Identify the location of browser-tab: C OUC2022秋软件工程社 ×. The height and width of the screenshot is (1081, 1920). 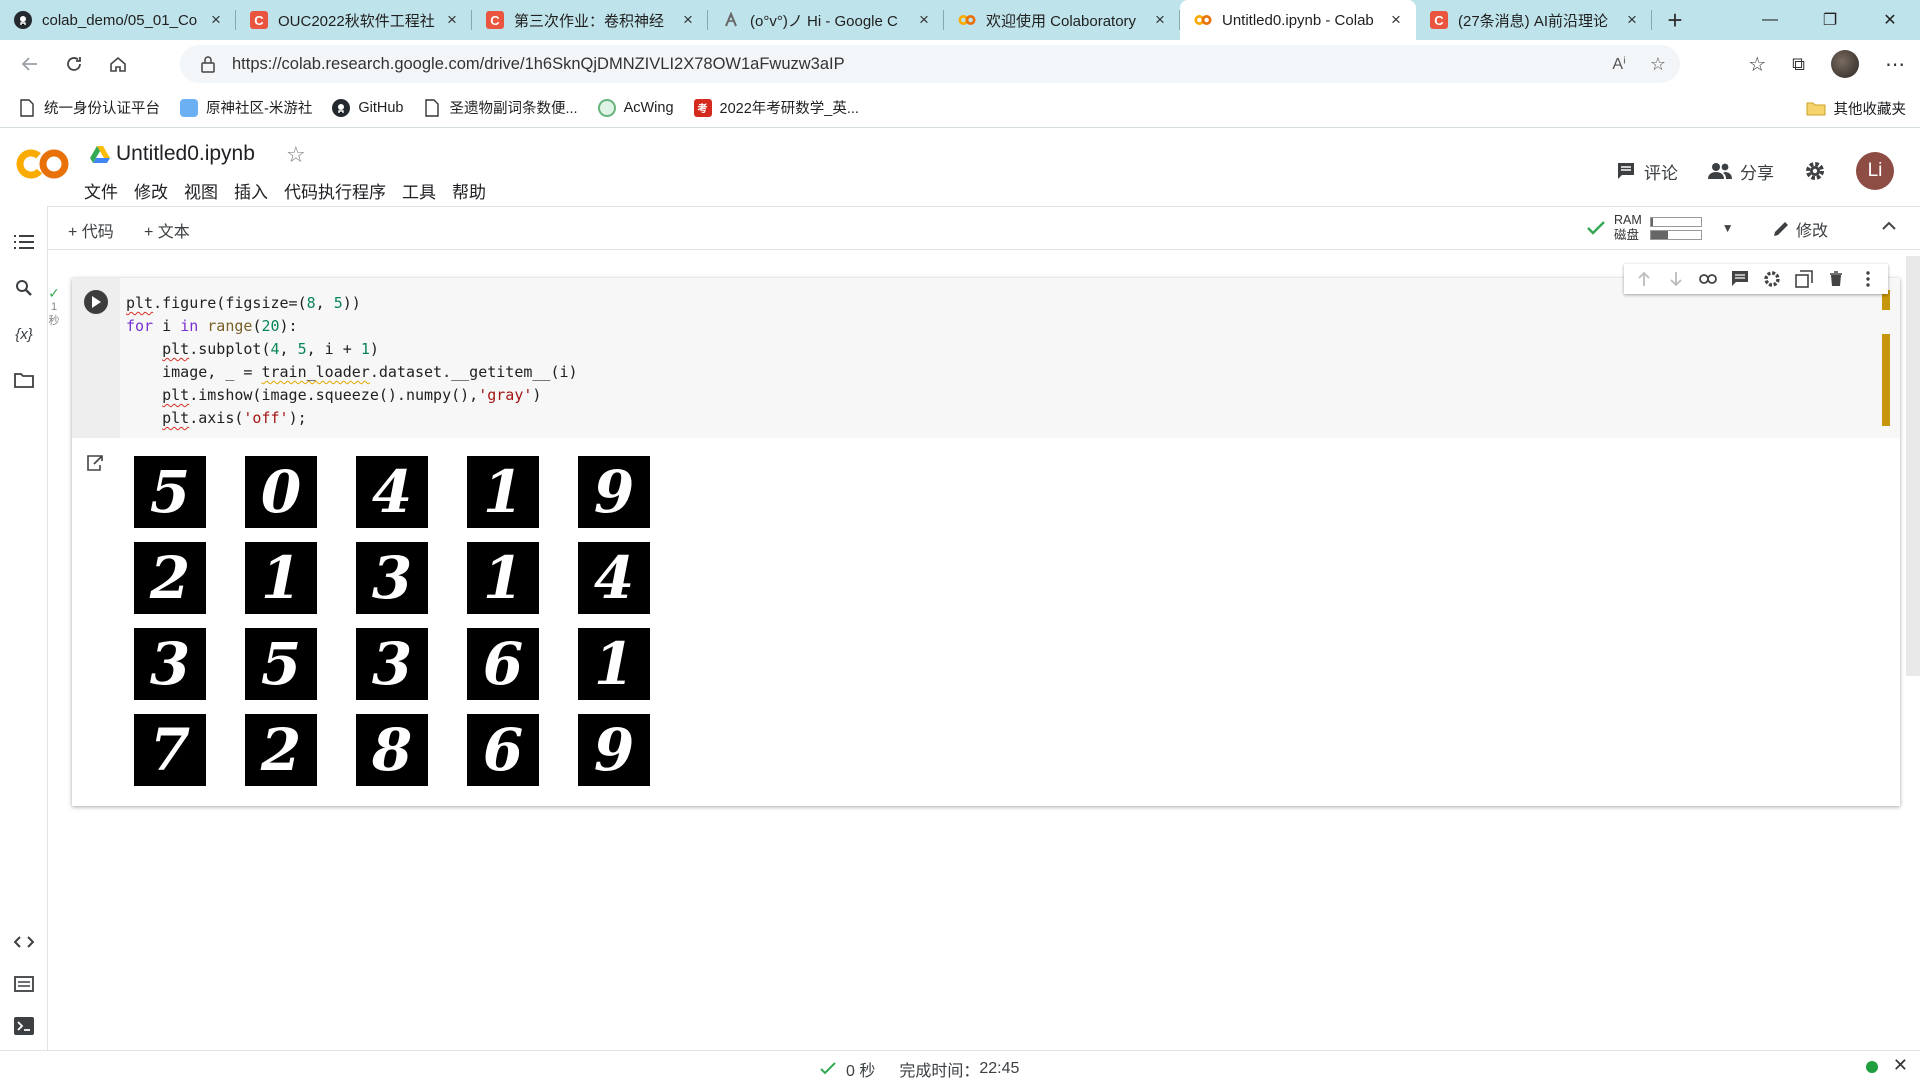
(354, 20).